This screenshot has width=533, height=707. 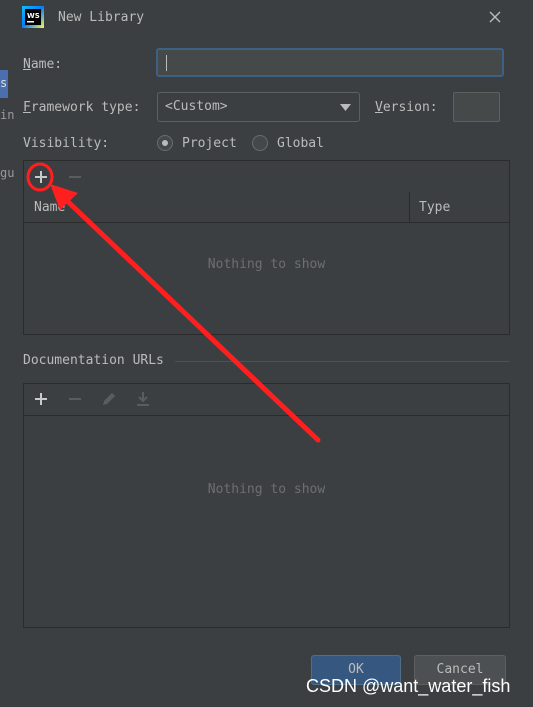 What do you see at coordinates (266, 278) in the screenshot?
I see `roots-table-body: Nothing to show` at bounding box center [266, 278].